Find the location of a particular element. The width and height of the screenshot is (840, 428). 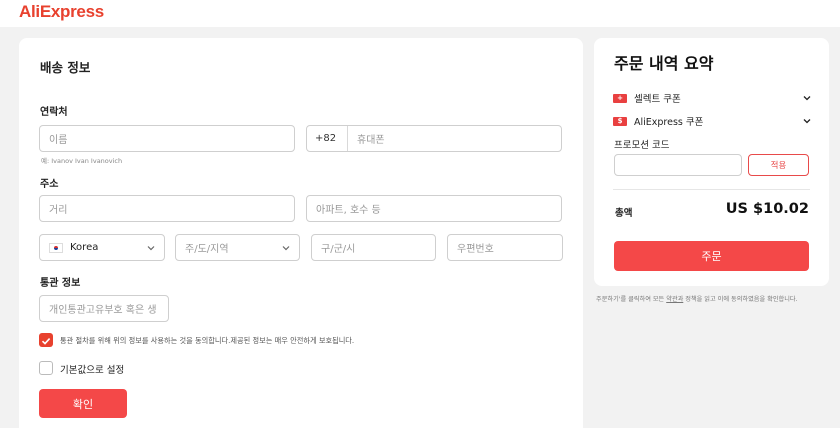

customs-code-input: 개인통관고유부호 혹은 생 is located at coordinates (104, 308).